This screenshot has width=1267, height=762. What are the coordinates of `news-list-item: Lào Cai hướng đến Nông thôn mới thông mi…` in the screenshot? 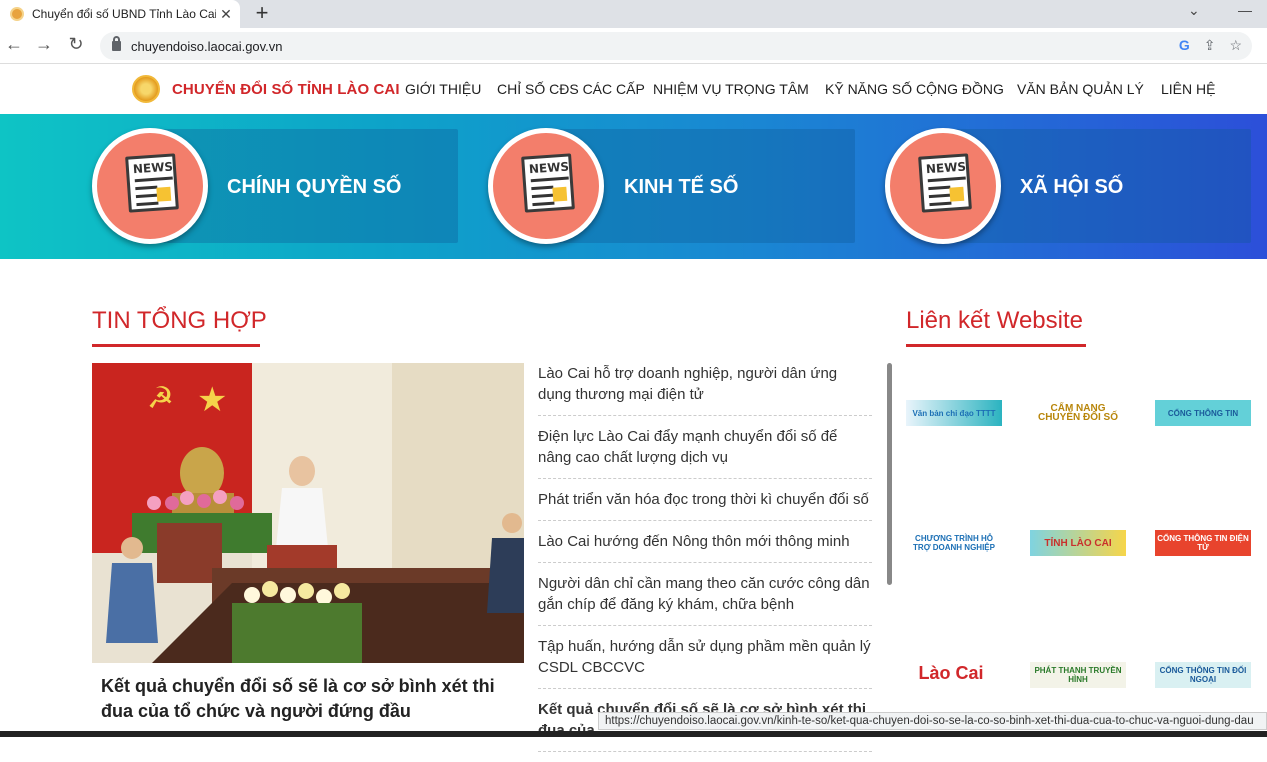 It's located at (705, 547).